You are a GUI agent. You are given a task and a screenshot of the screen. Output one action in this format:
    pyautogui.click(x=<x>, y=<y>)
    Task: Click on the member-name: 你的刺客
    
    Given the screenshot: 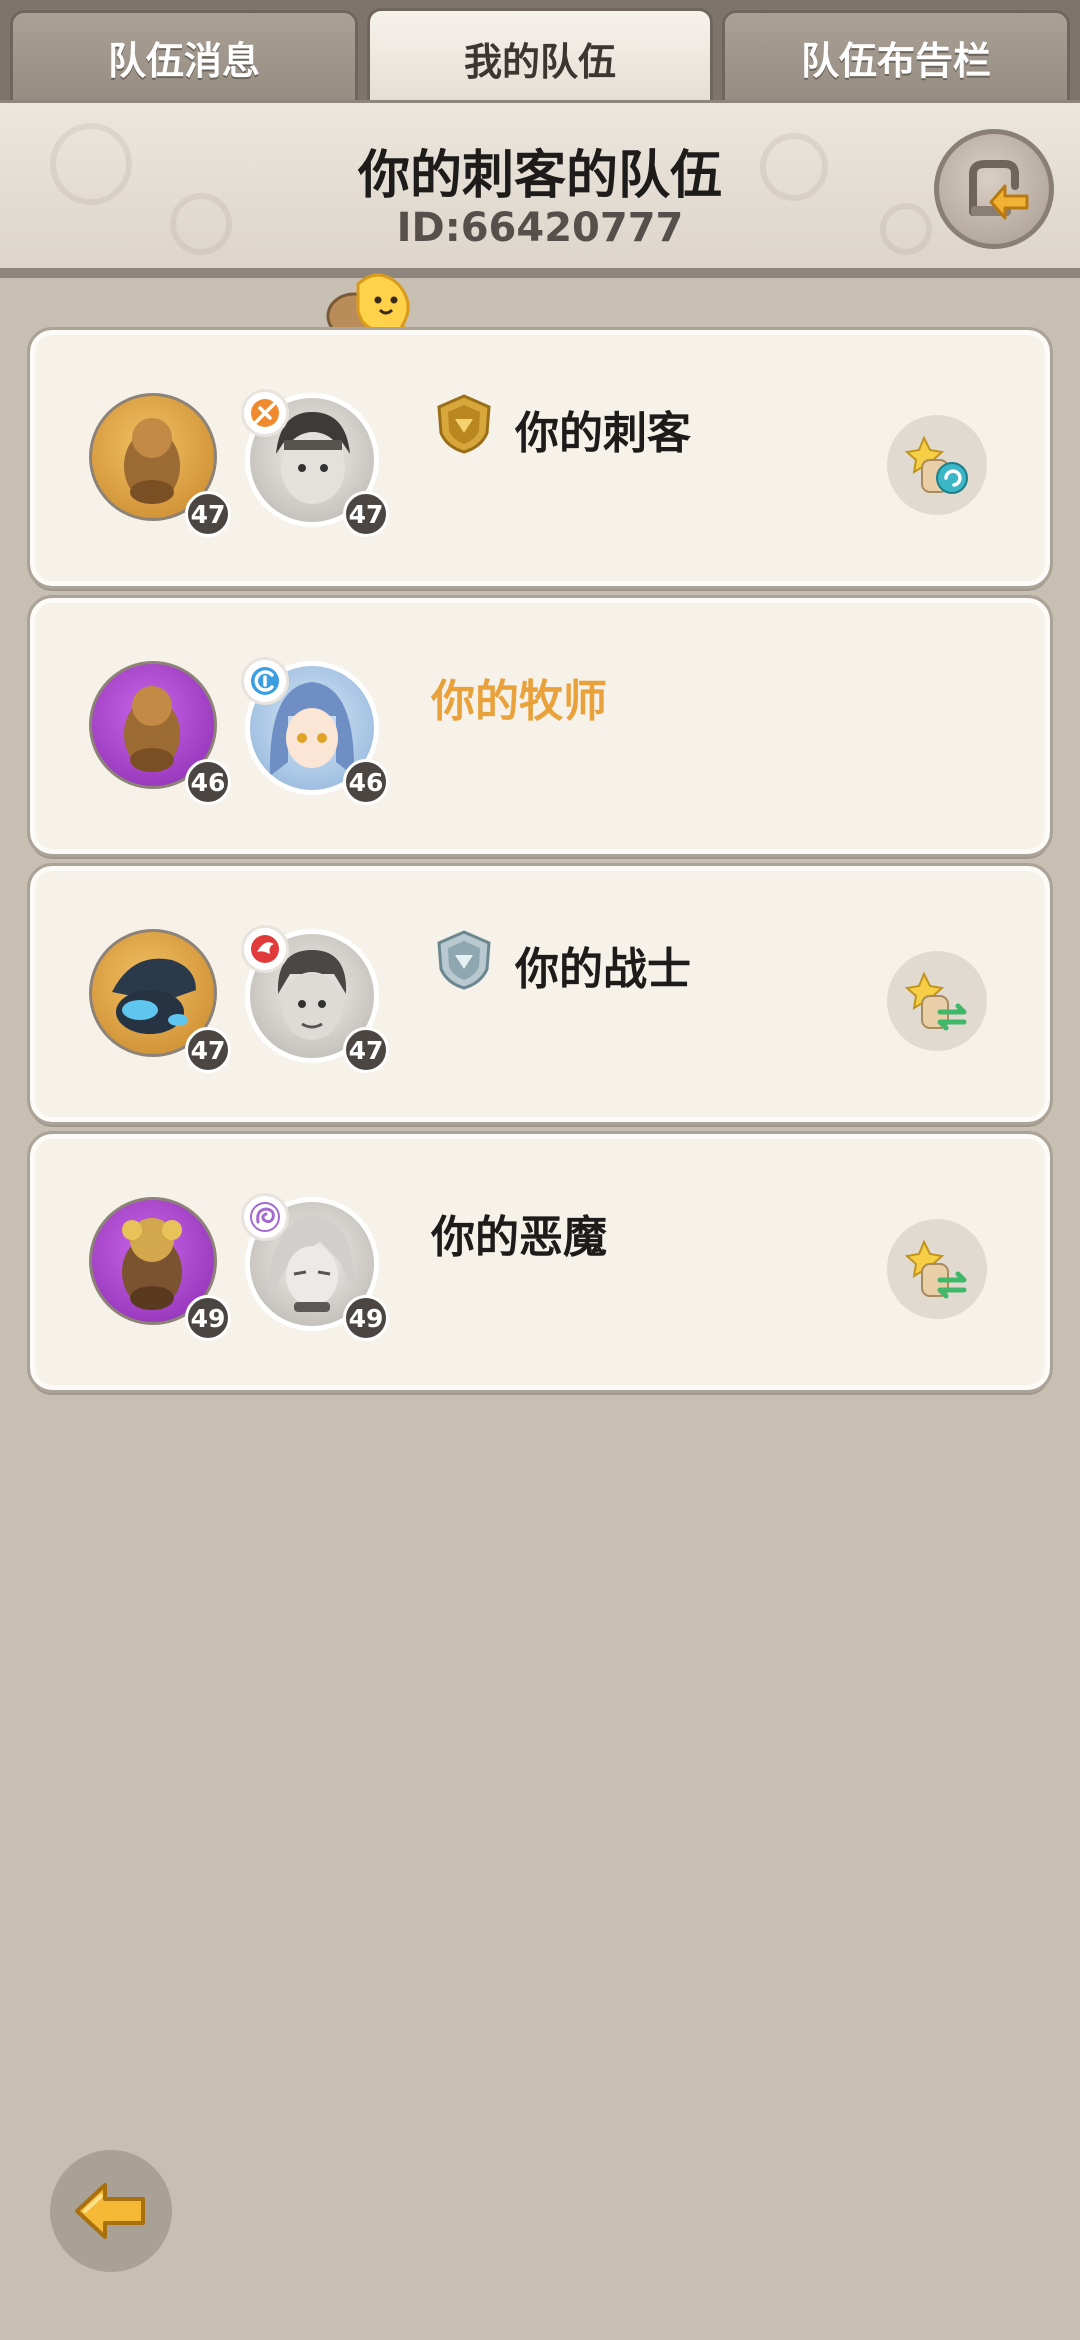 What is the action you would take?
    pyautogui.click(x=603, y=433)
    